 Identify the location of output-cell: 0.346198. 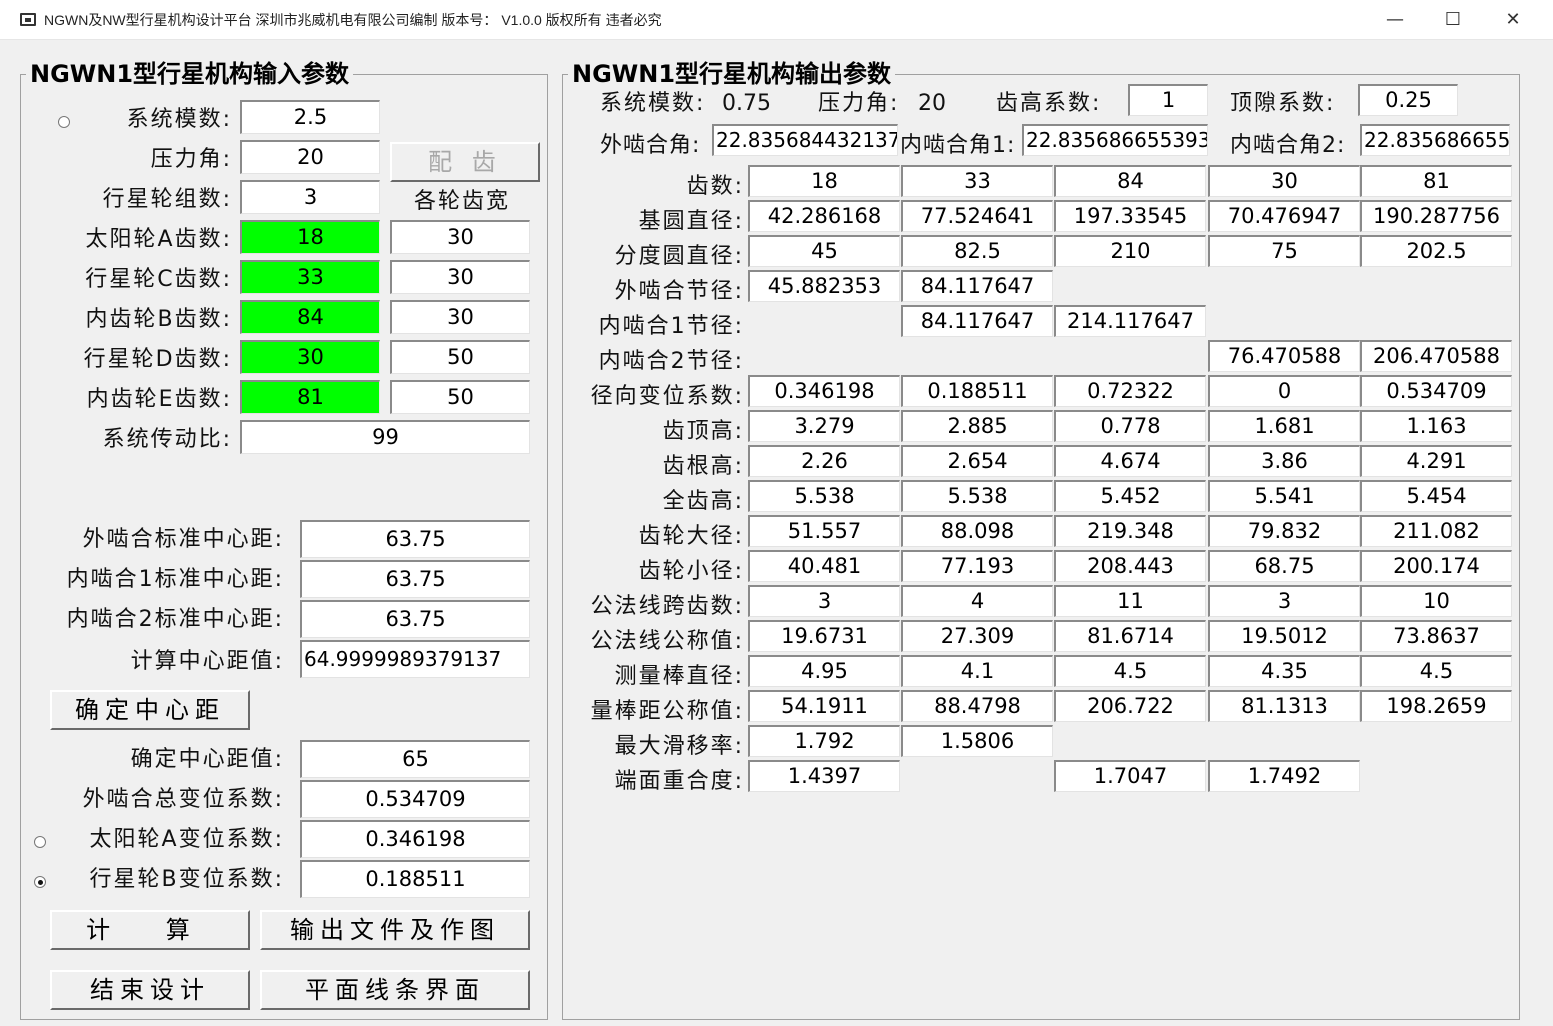
(824, 391).